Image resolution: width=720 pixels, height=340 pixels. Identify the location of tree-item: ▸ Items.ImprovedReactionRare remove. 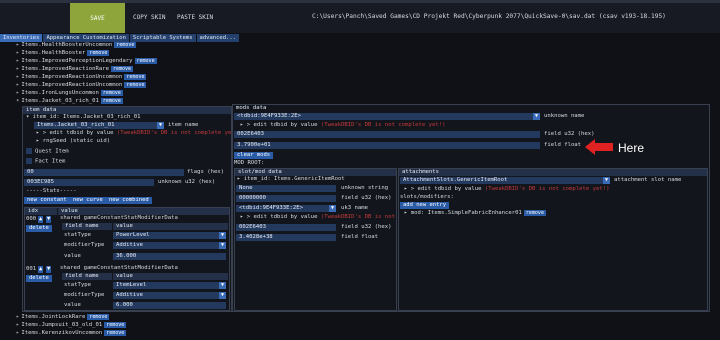
(74, 69).